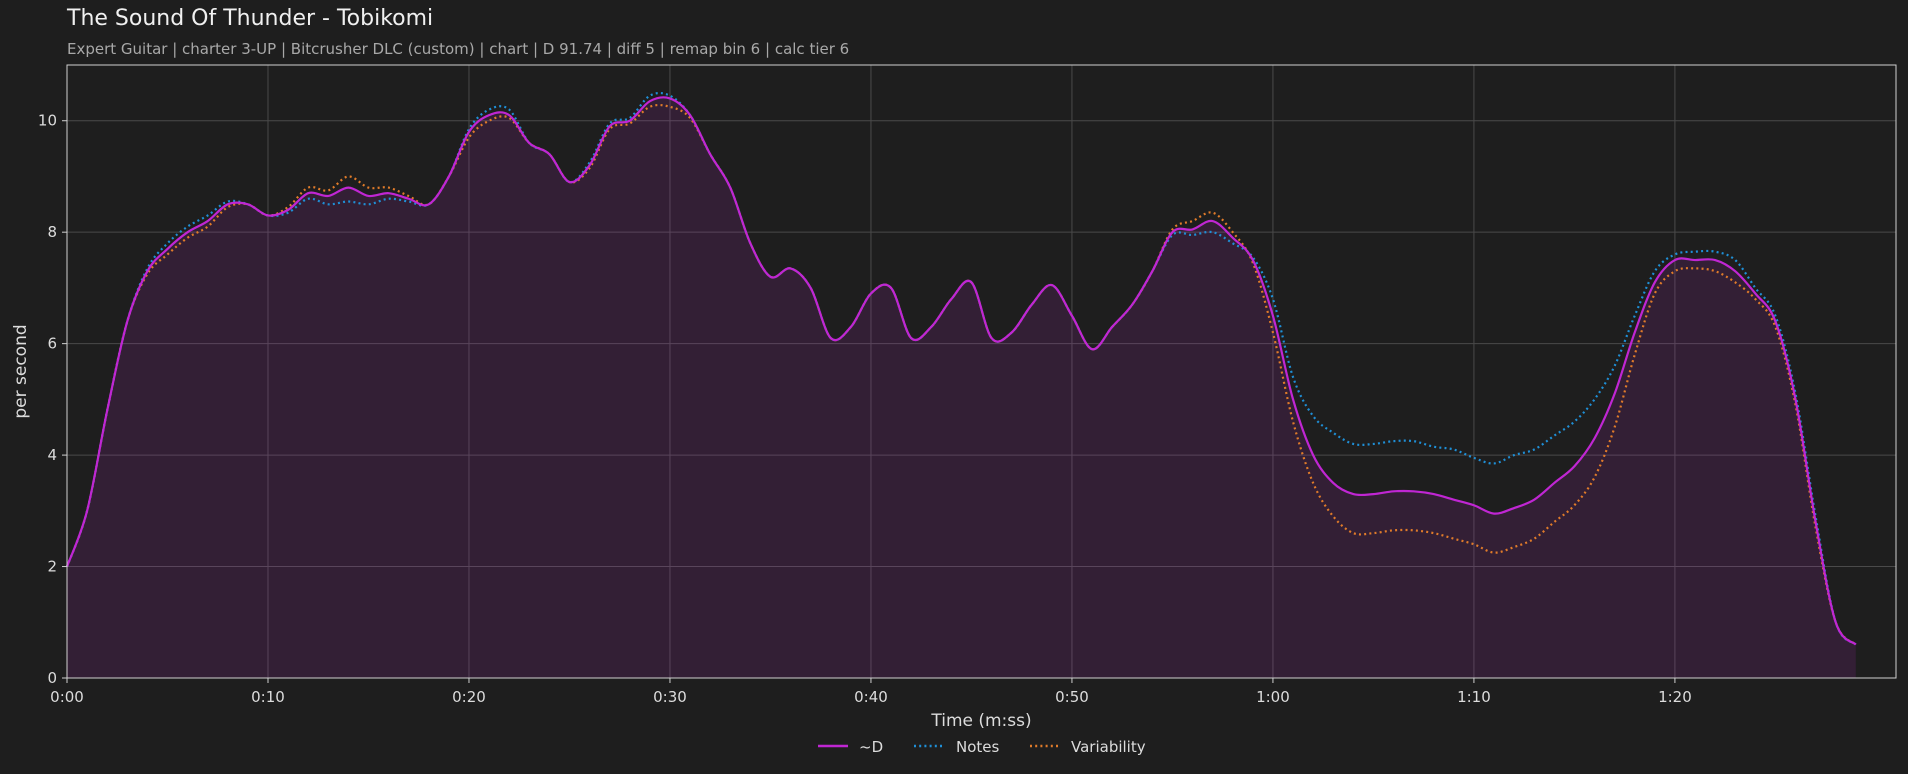 Image resolution: width=1908 pixels, height=774 pixels. Describe the element at coordinates (1108, 747) in the screenshot. I see `legend-label-variability: Variability` at that location.